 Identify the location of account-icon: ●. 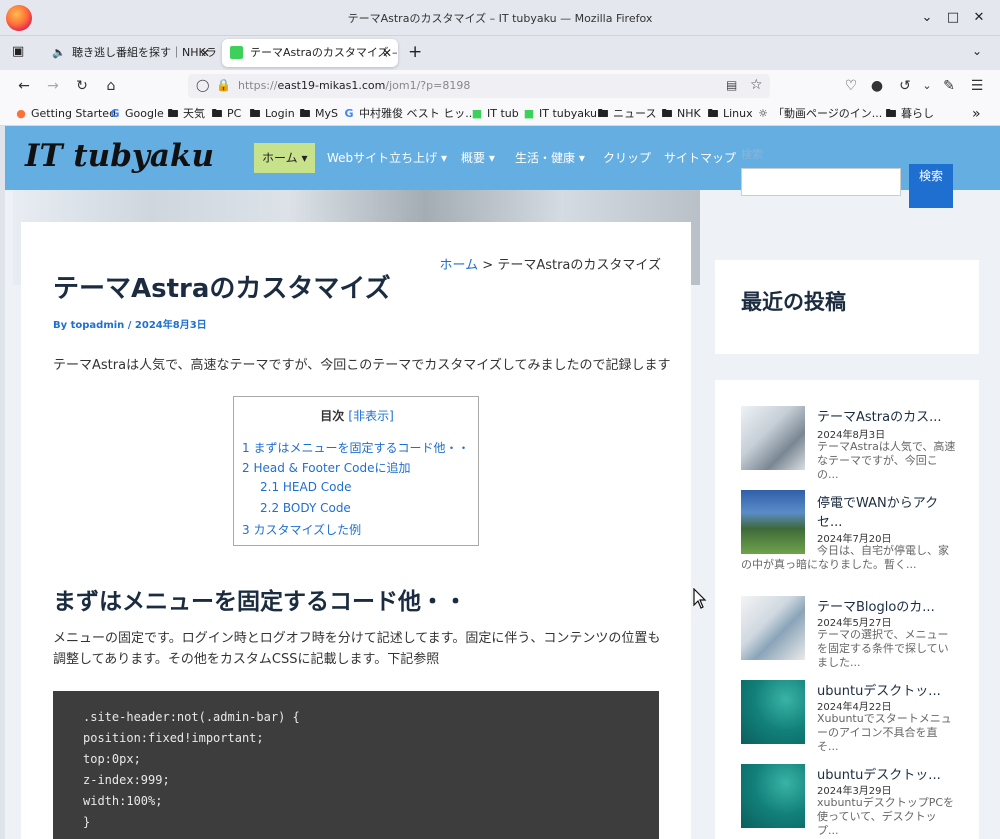
(877, 86).